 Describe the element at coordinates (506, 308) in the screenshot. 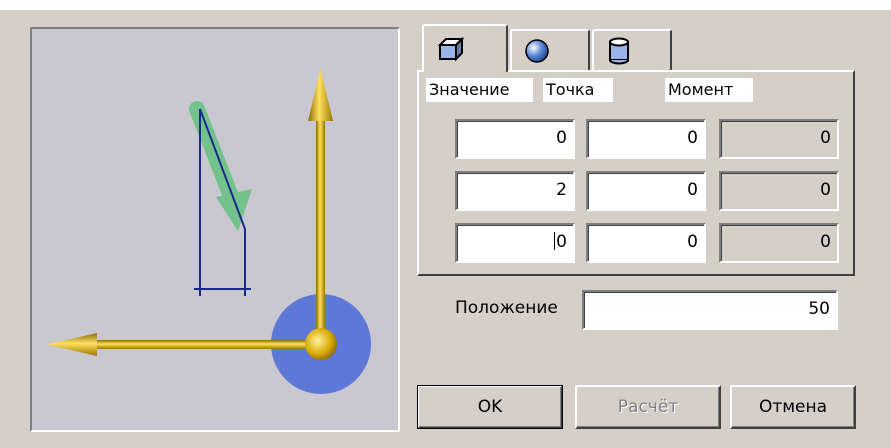

I see `position-label: Положение` at that location.